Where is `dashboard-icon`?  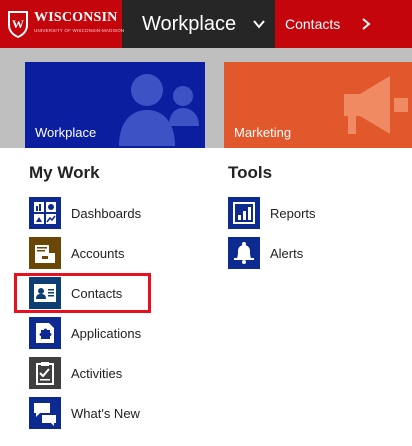
dashboard-icon is located at coordinates (45, 213).